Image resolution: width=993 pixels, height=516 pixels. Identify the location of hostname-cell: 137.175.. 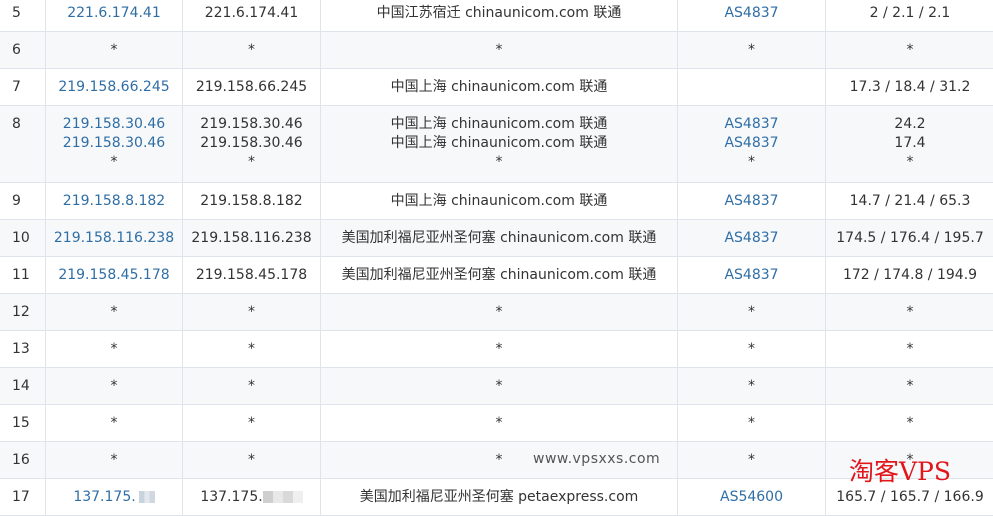
(252, 497).